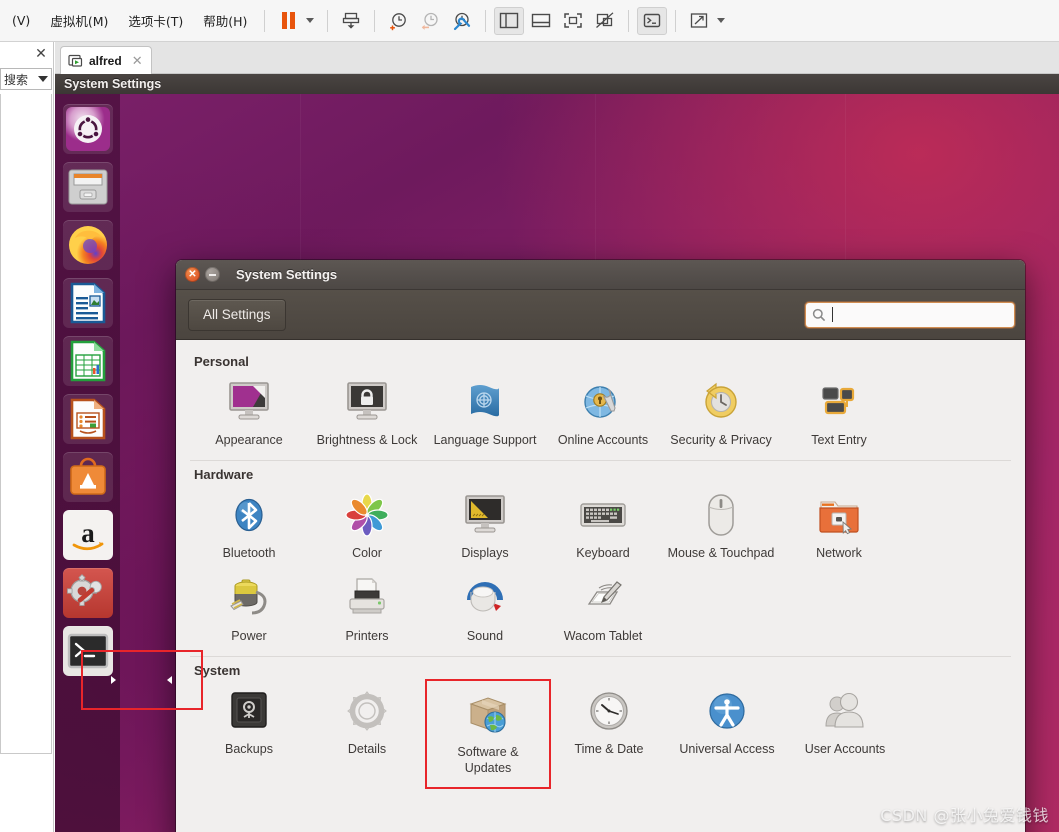  I want to click on settings-item-appearance: Appearance, so click(249, 412).